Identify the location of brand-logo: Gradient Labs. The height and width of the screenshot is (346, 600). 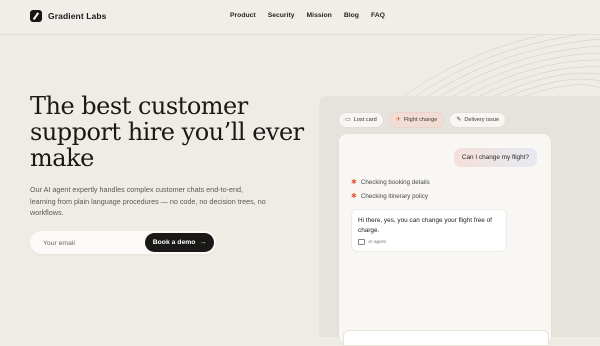
(68, 16).